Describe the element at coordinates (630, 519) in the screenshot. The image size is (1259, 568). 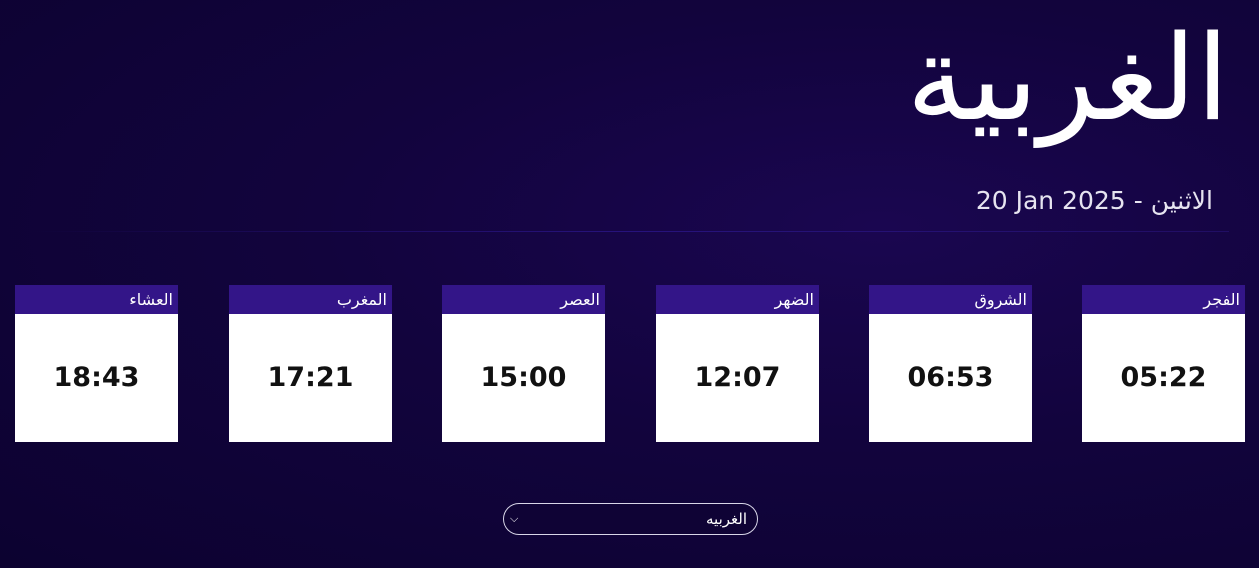
I see `city-select: الغربيه ⌵` at that location.